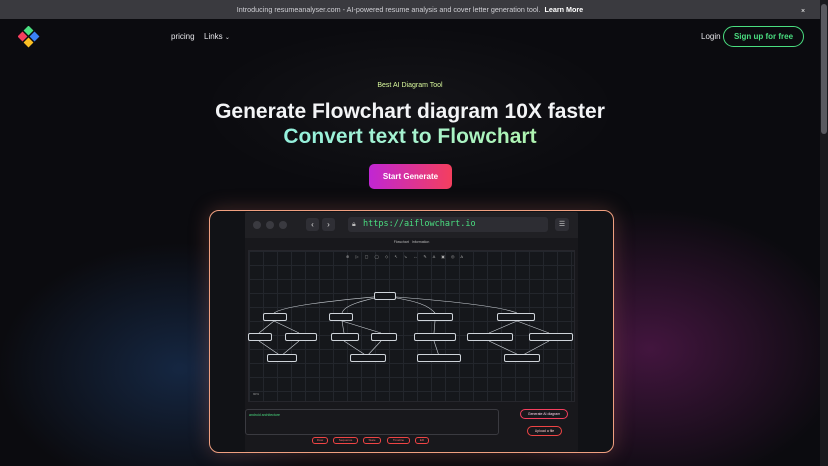  I want to click on url-bar: 🔒︎ https://aiflowchart.io, so click(448, 224).